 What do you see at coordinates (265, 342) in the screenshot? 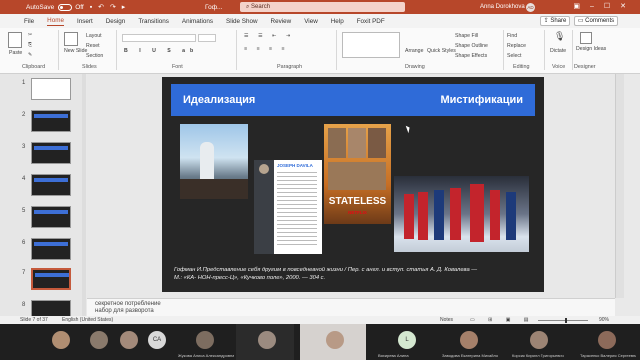
I see `participant-video` at bounding box center [265, 342].